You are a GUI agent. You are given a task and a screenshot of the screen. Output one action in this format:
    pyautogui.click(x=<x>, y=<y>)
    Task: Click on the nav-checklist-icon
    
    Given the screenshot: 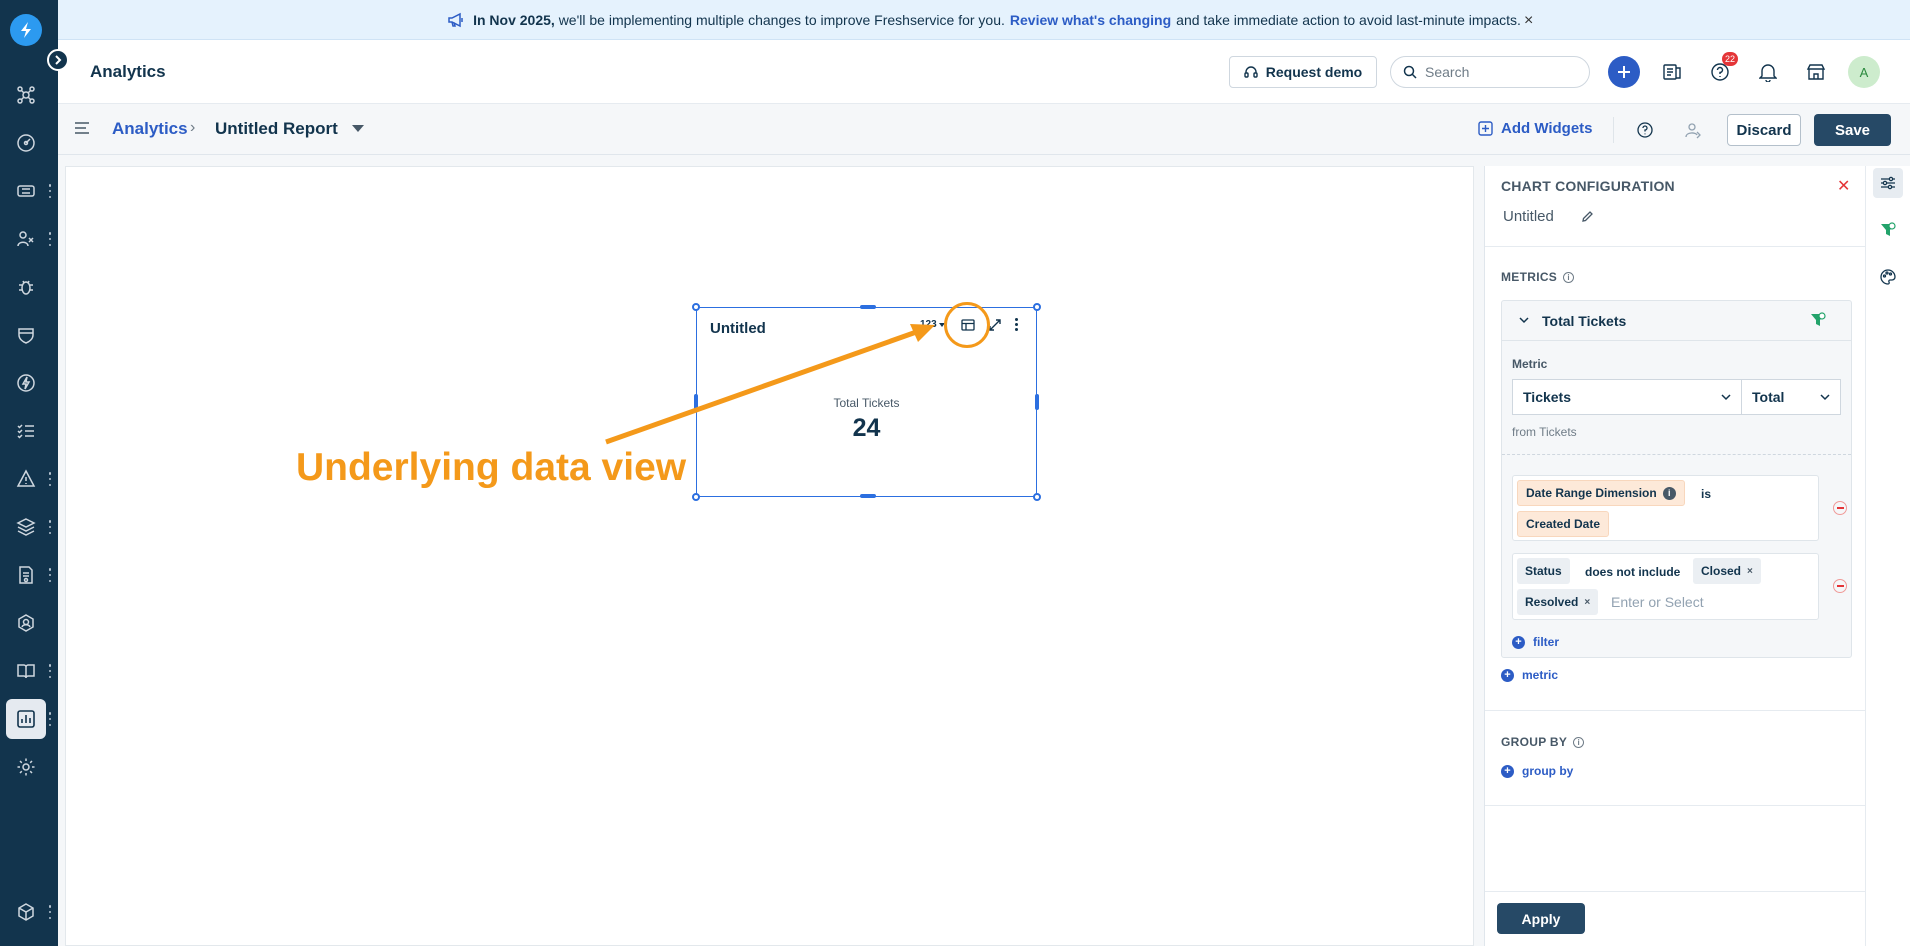 What is the action you would take?
    pyautogui.click(x=26, y=431)
    